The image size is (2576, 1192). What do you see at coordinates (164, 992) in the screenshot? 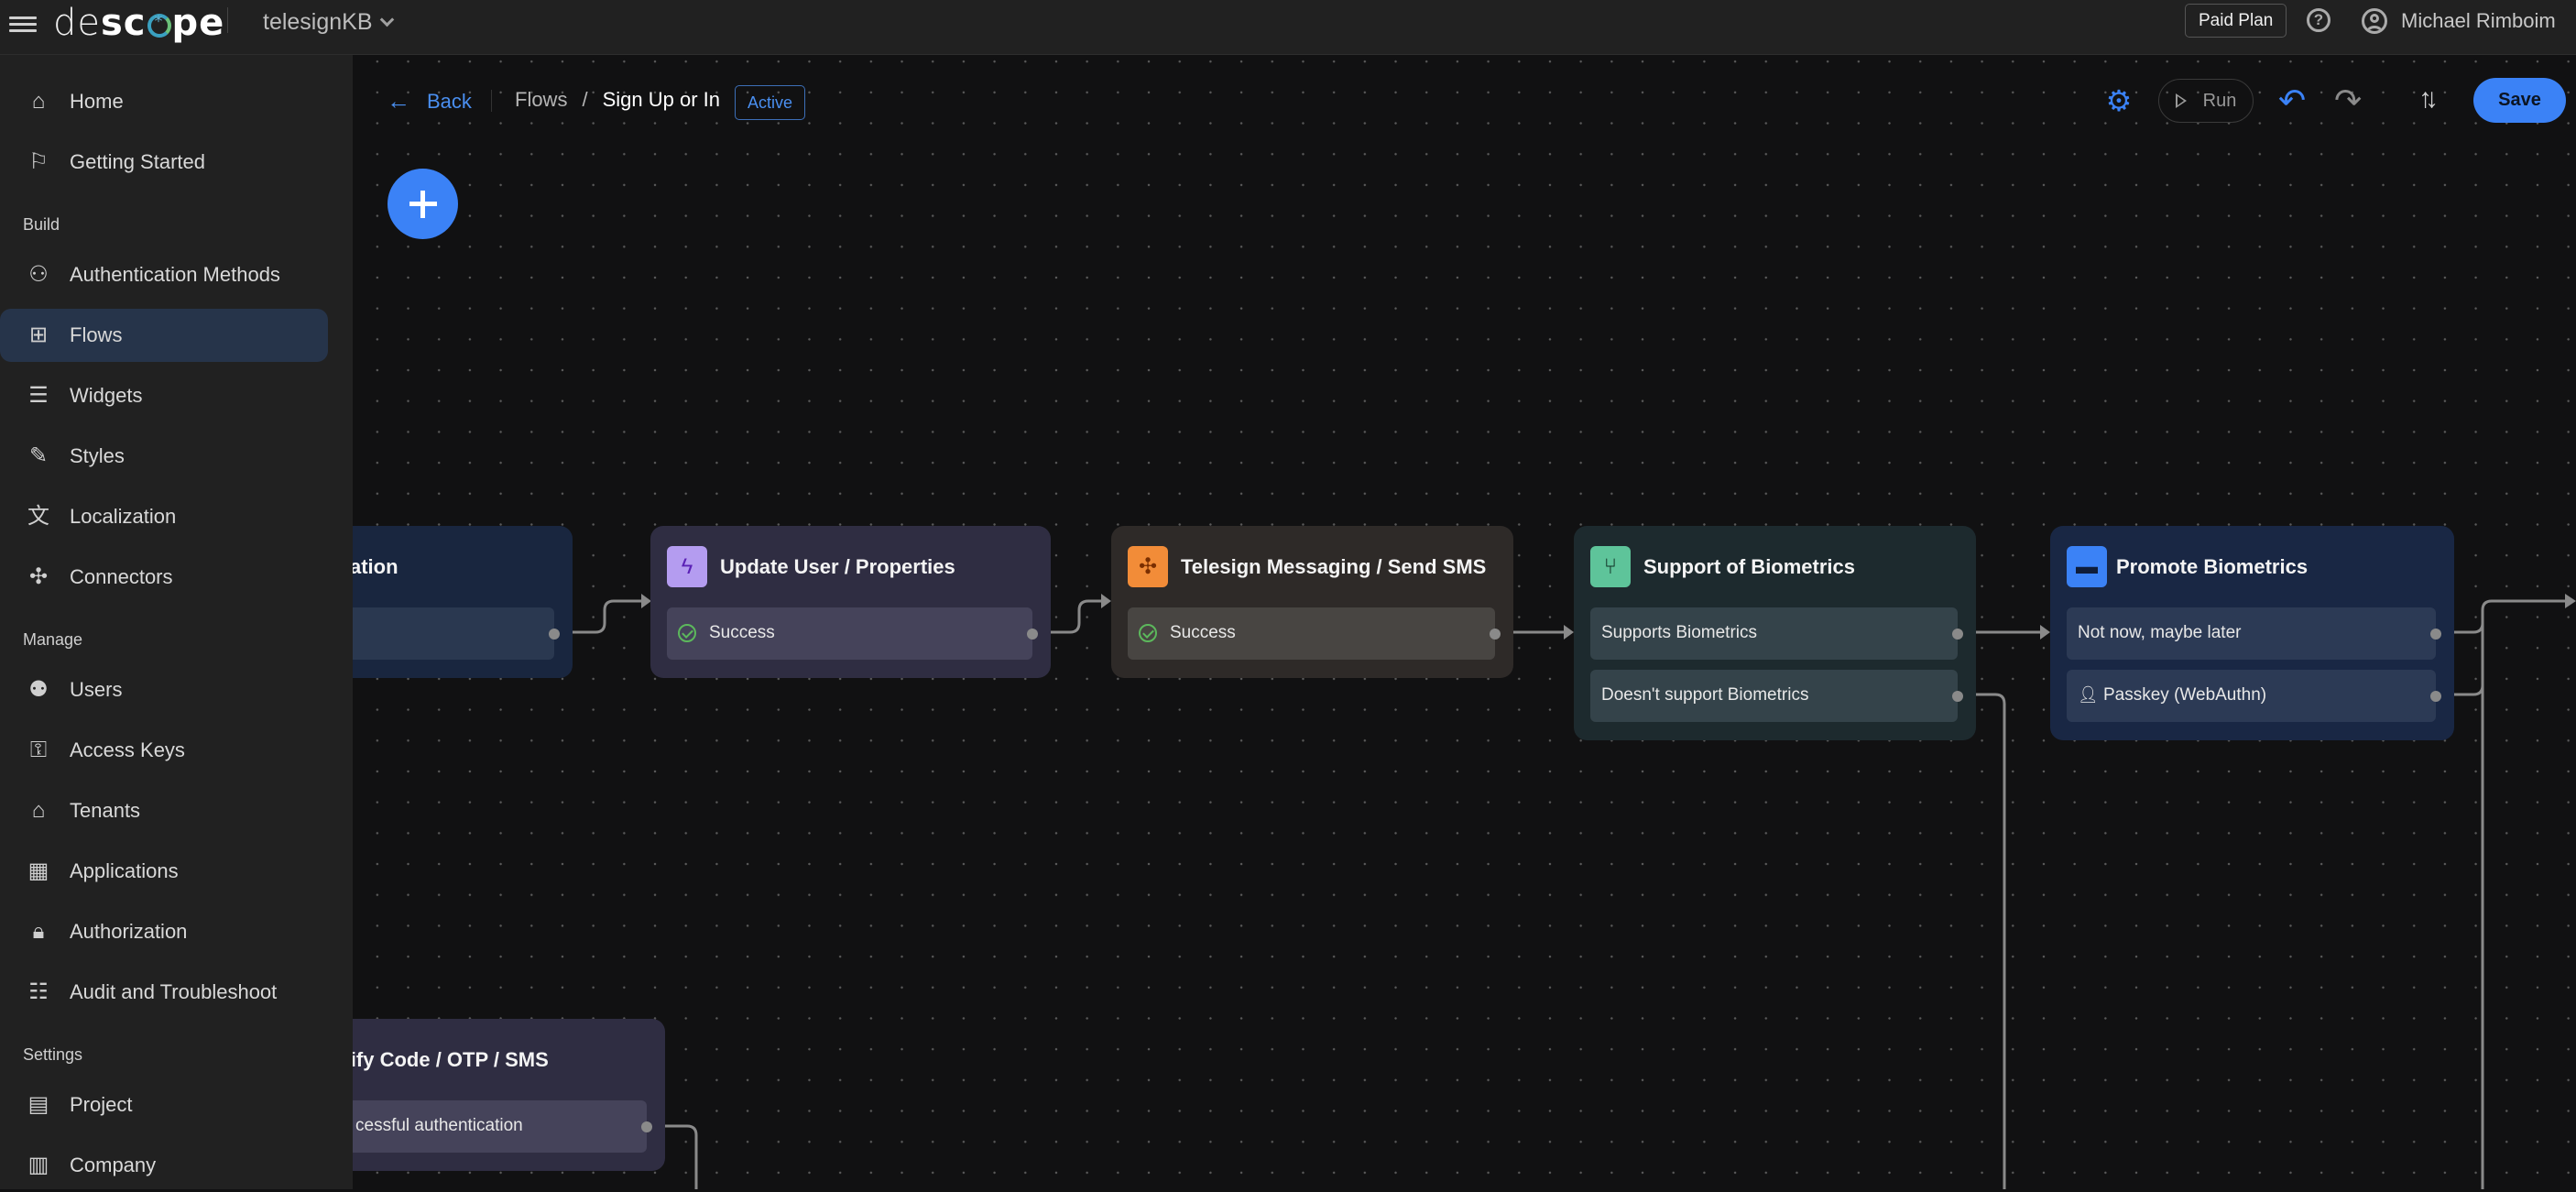
I see `sidebar-item-audit: ☷ Audit and Troubleshoot` at bounding box center [164, 992].